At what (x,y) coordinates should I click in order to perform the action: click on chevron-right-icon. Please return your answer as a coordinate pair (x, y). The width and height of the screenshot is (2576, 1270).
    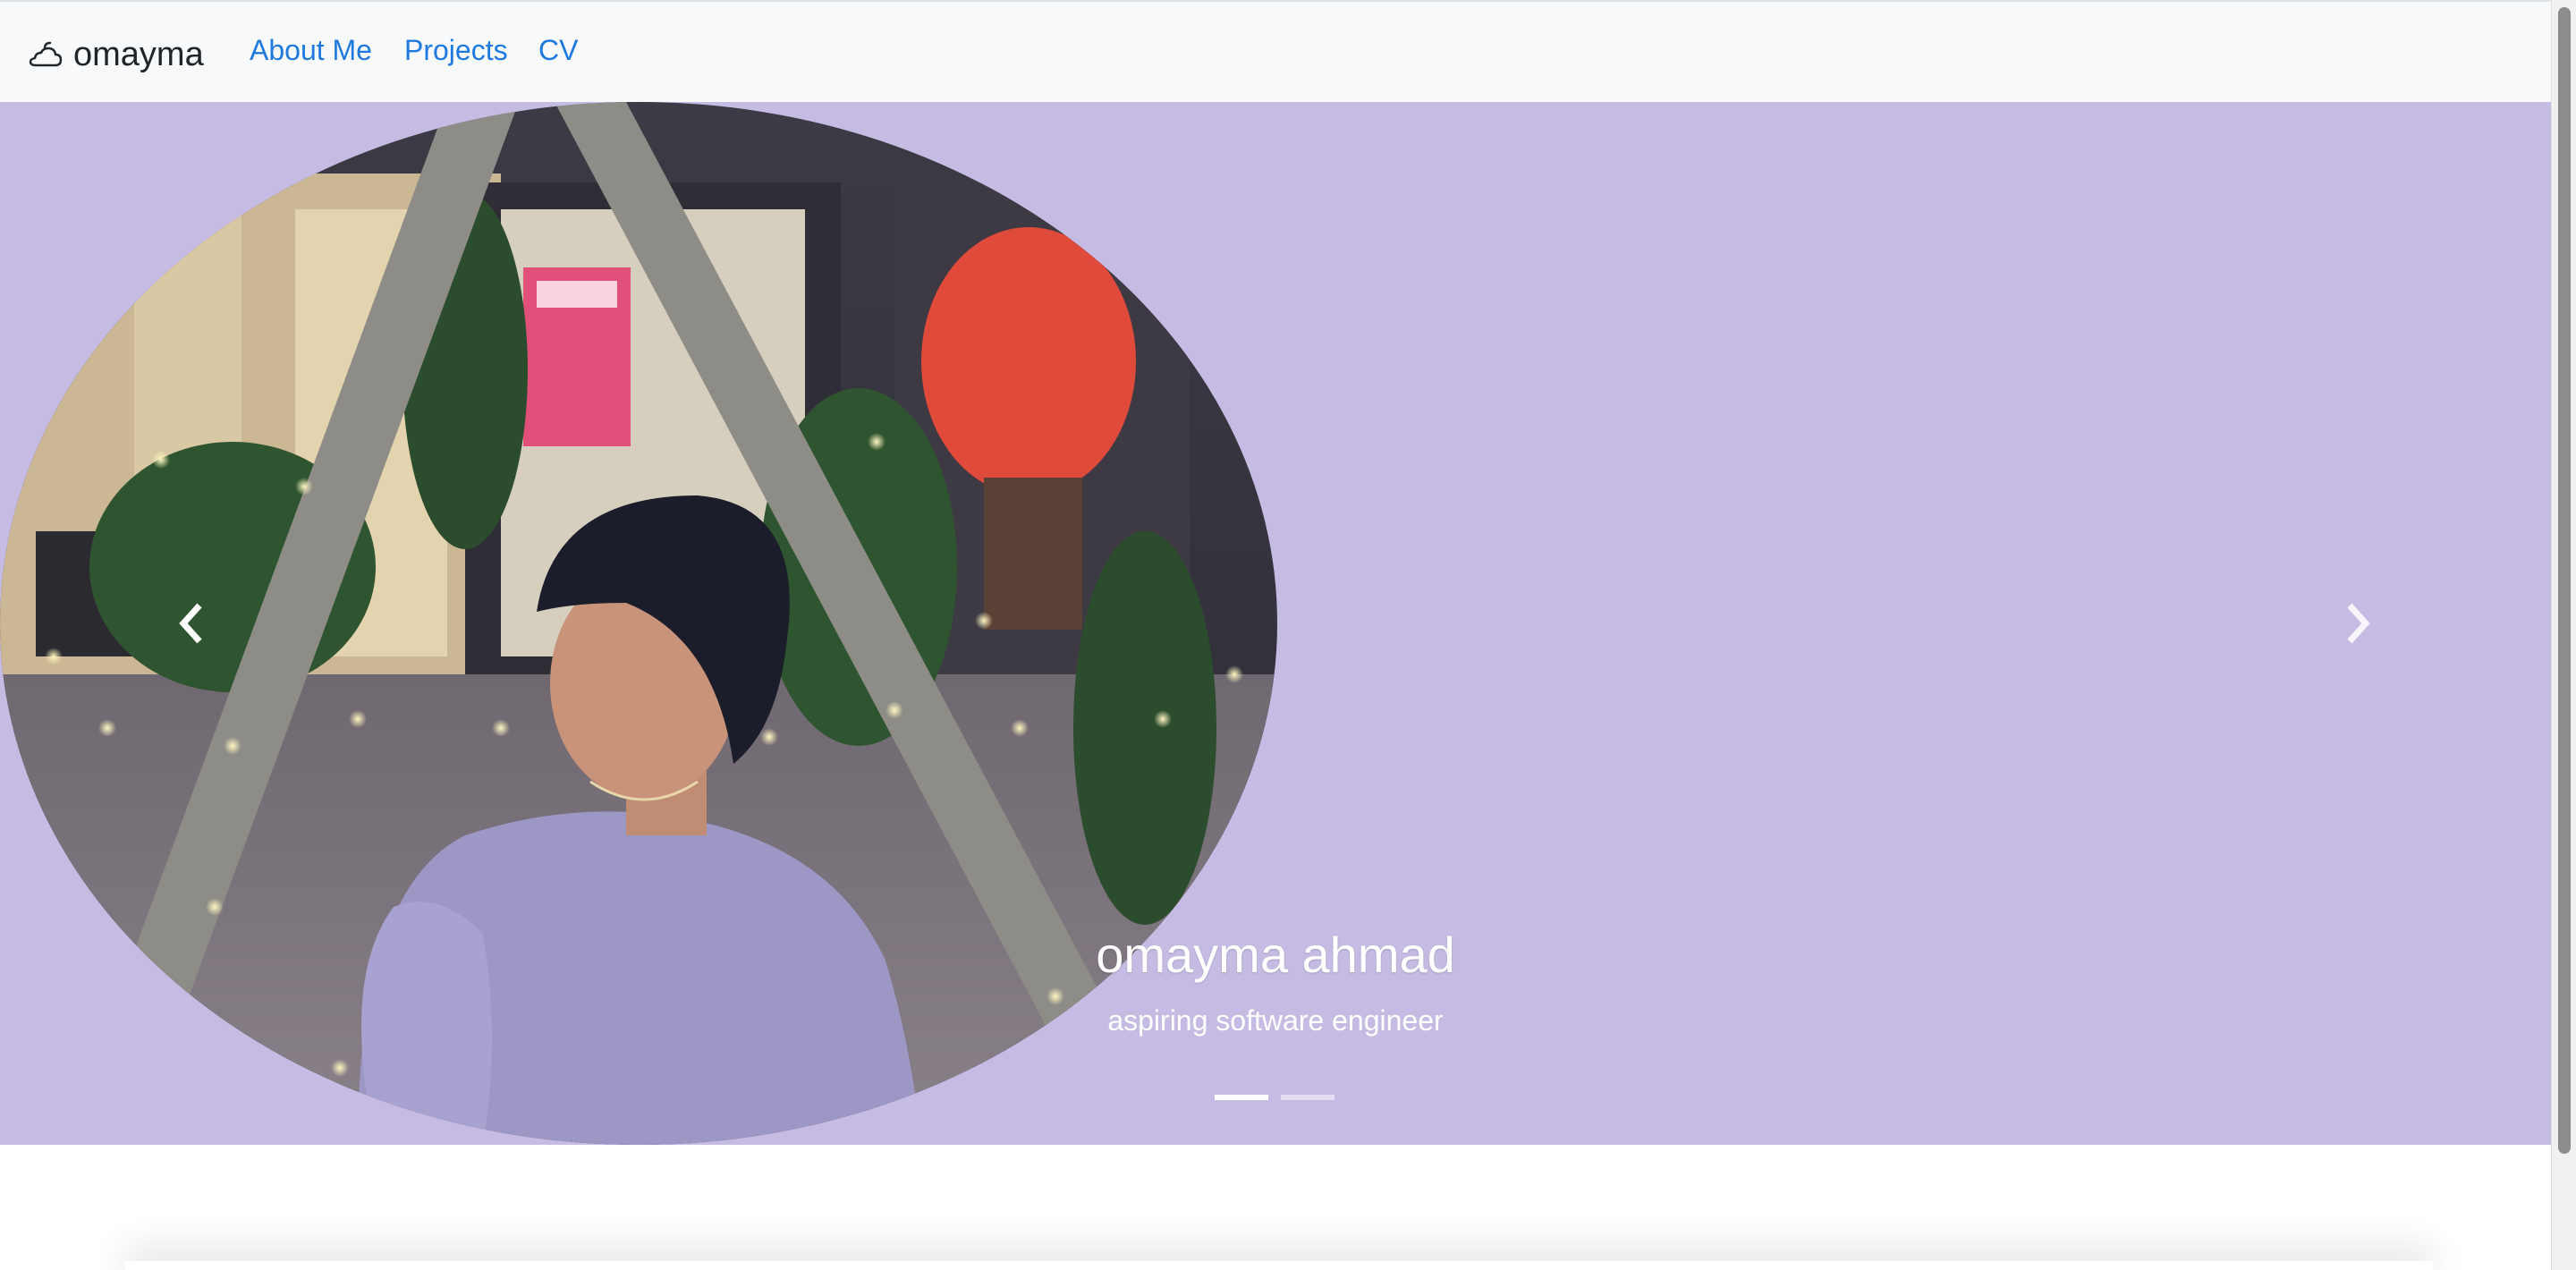
    Looking at the image, I should click on (2358, 623).